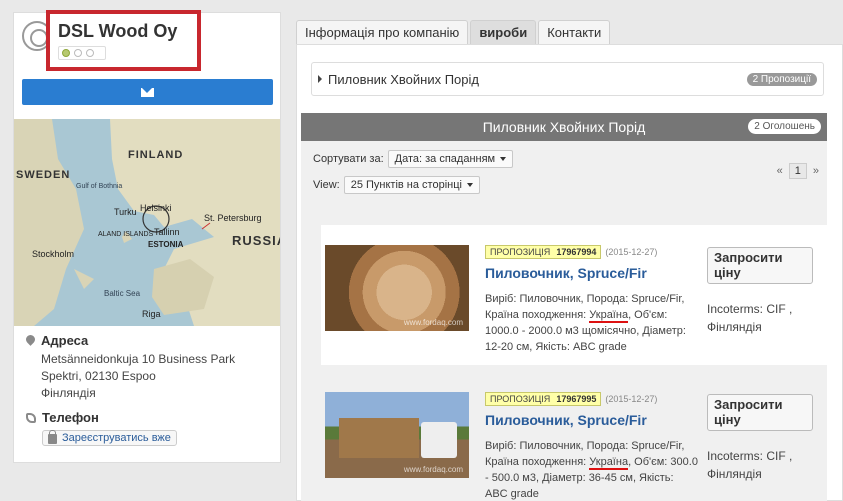 This screenshot has height=501, width=843. Describe the element at coordinates (68, 393) in the screenshot. I see `address-line-3: Фінляндія` at that location.